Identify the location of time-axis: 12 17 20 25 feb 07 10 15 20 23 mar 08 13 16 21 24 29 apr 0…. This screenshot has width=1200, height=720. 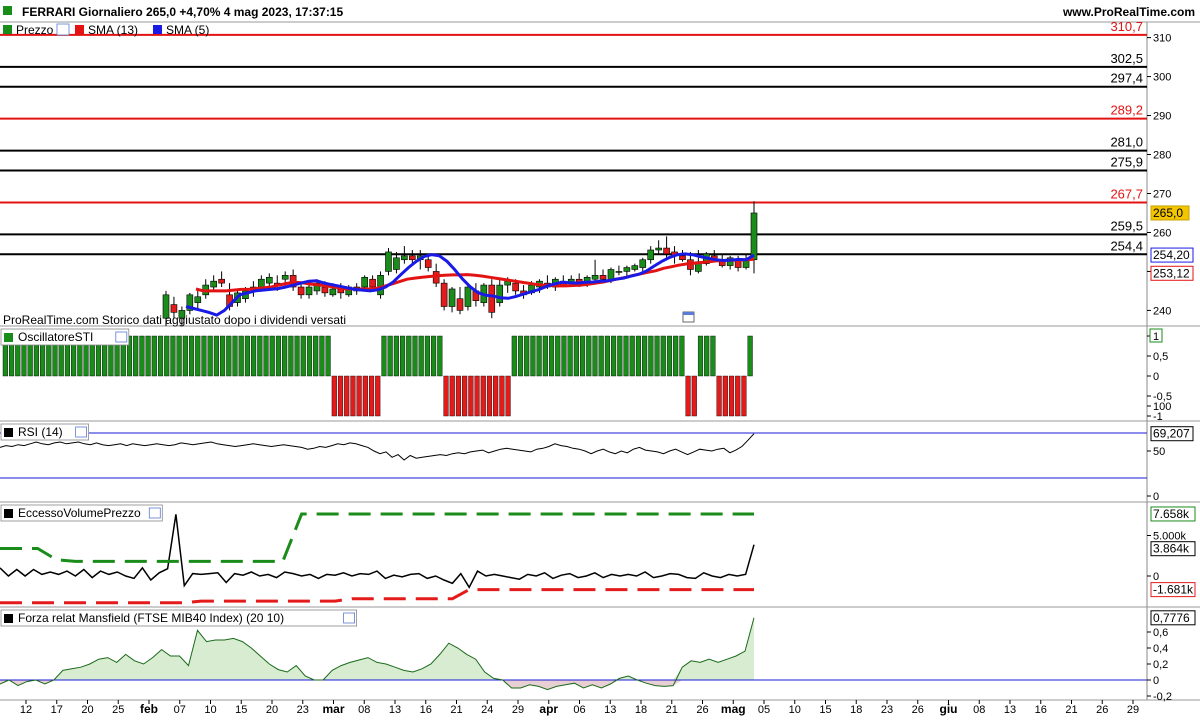
(579, 708).